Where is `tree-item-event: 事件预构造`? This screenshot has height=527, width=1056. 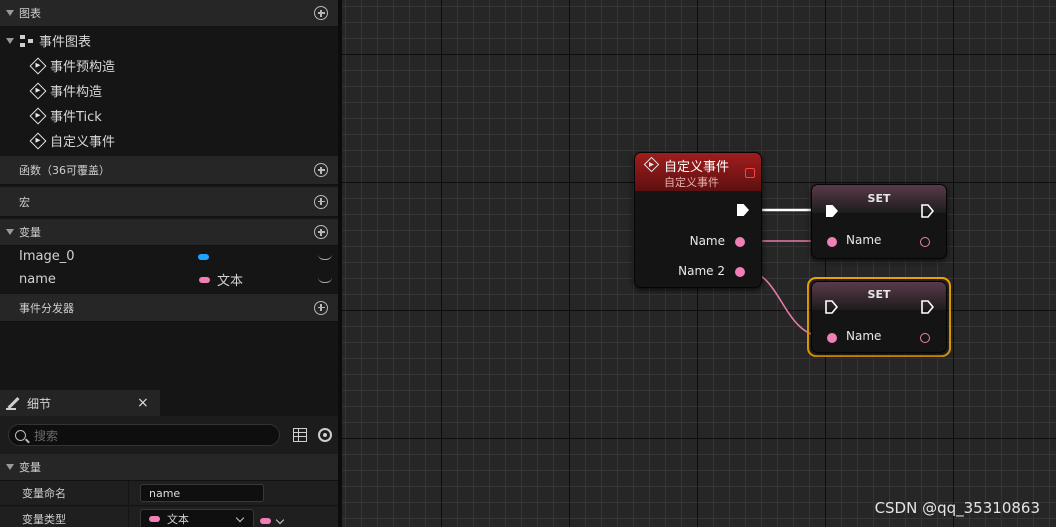
tree-item-event: 事件预构造 is located at coordinates (169, 65).